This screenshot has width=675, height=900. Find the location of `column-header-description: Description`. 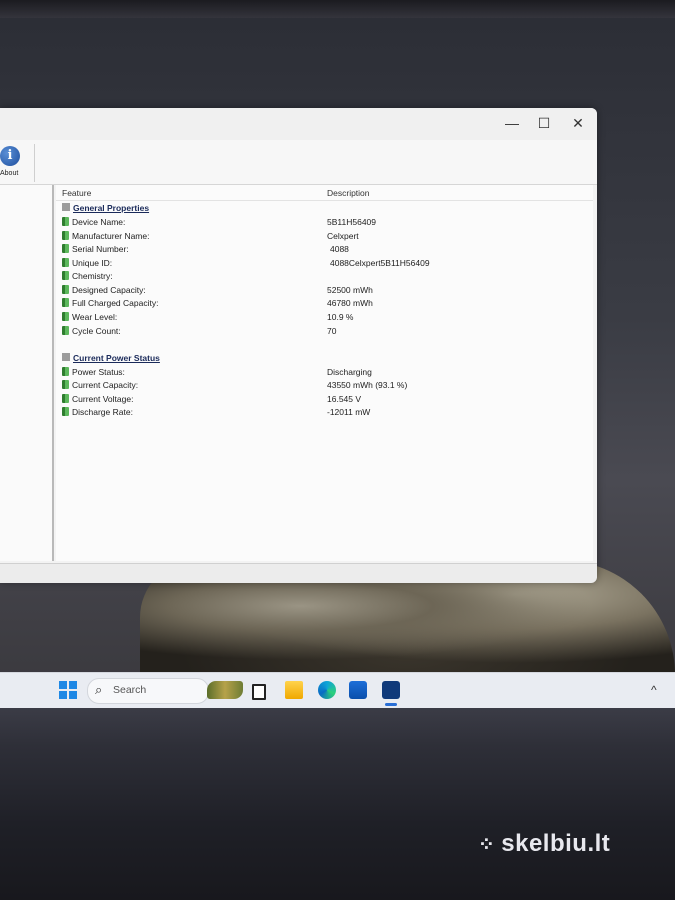

column-header-description: Description is located at coordinates (348, 193).